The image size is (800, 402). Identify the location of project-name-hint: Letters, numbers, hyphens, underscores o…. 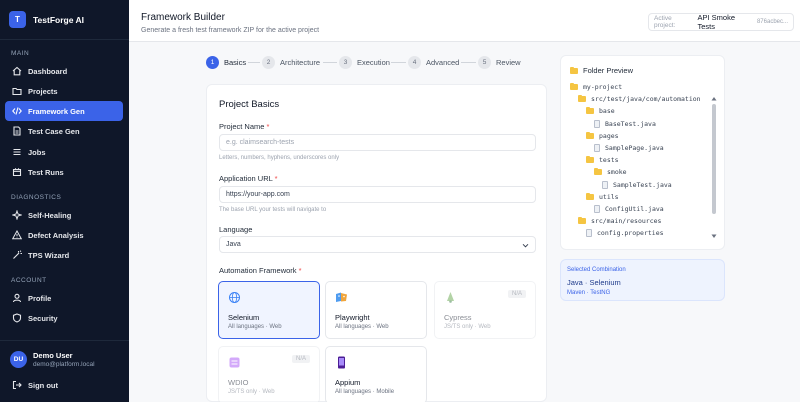
(279, 158).